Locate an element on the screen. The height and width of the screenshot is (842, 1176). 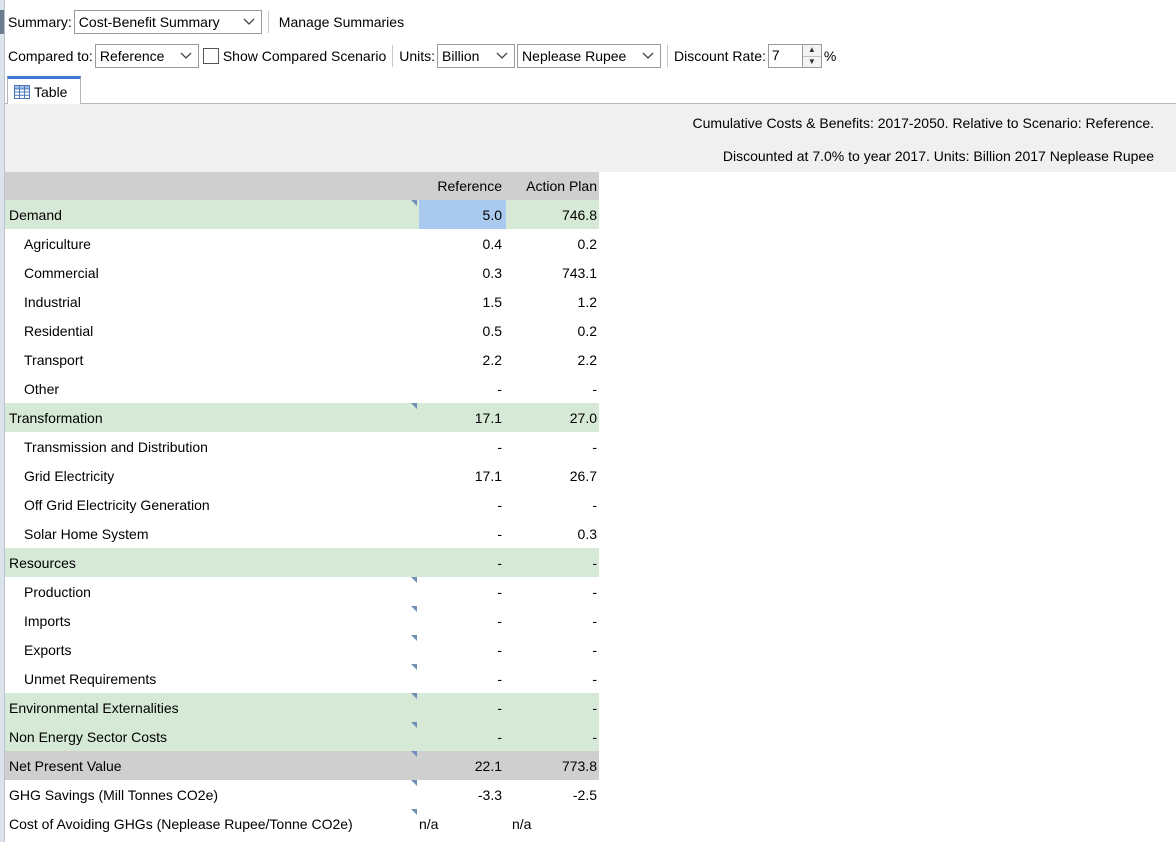
cell-reference: 0.3 is located at coordinates (462, 272).